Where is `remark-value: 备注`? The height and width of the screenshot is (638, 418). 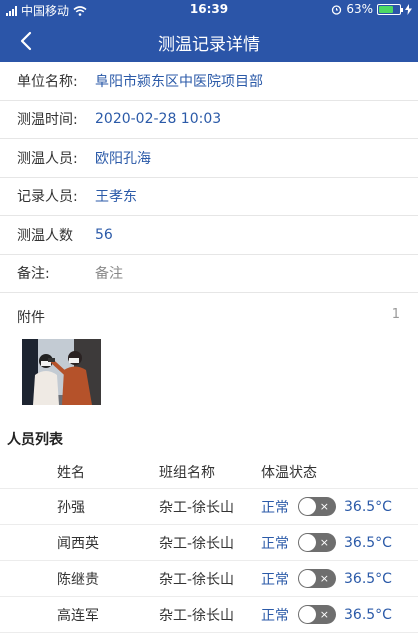
remark-value: 备注 is located at coordinates (109, 274).